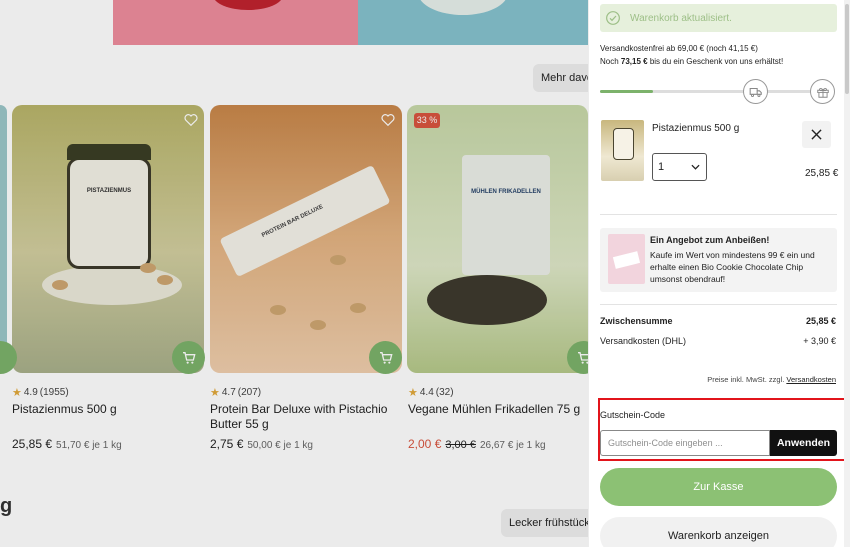 The height and width of the screenshot is (547, 850). I want to click on shipping-costs-link: Versandkosten, so click(811, 379).